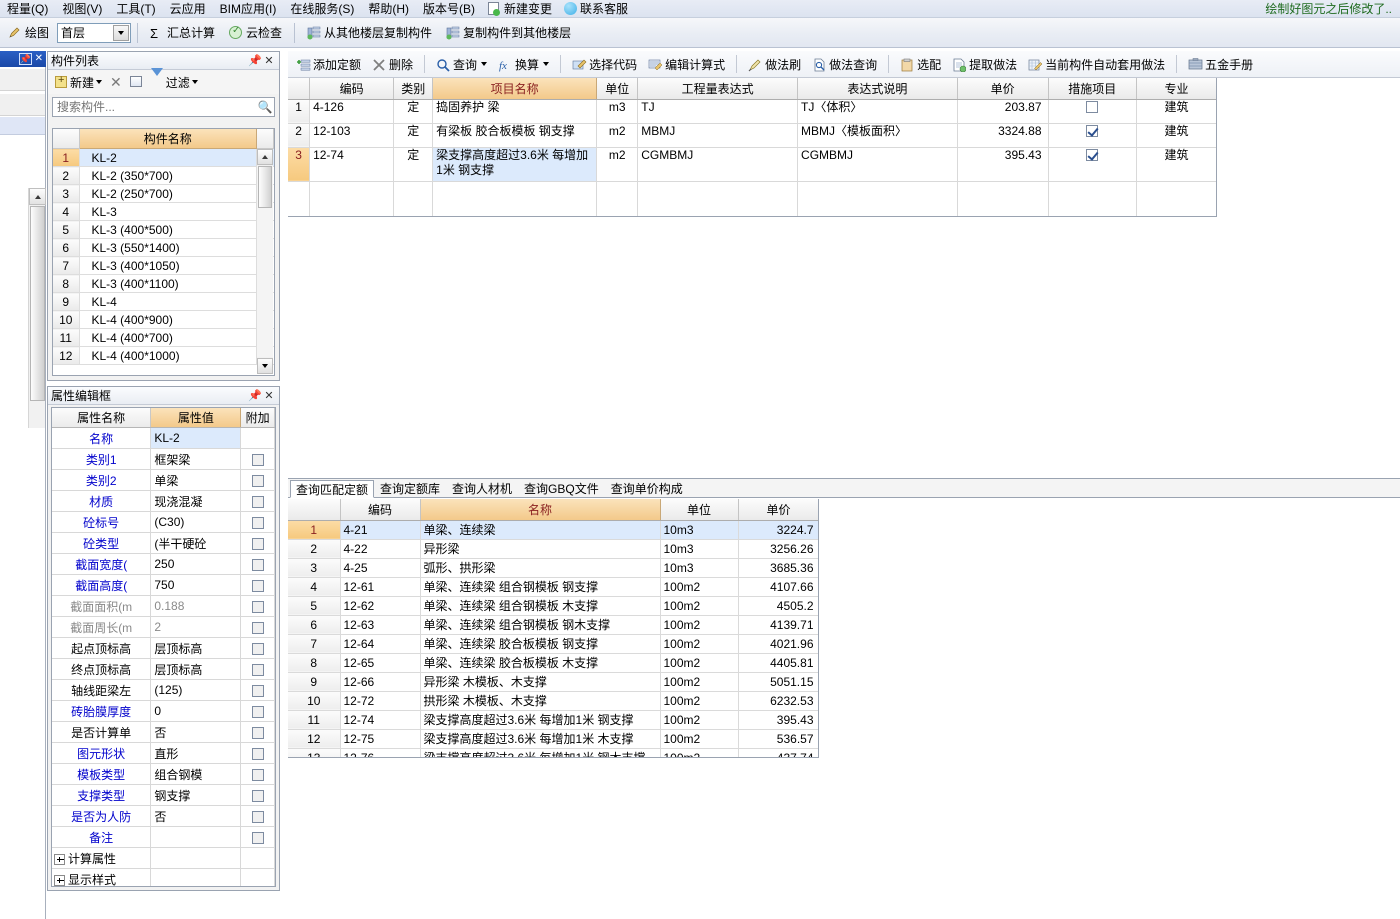 This screenshot has width=1400, height=919. Describe the element at coordinates (102, 858) in the screenshot. I see `property-group-cell: 计算属性` at that location.